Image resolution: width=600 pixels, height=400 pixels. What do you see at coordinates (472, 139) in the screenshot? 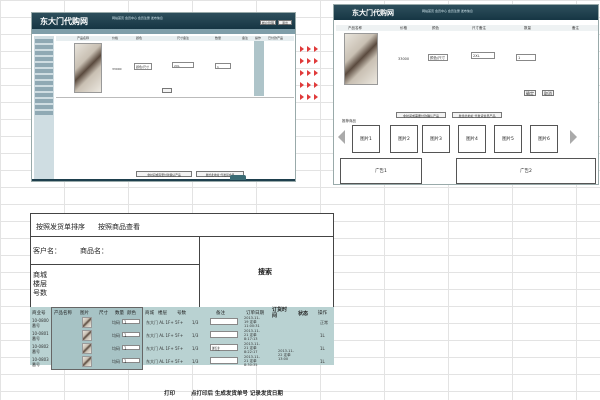
I see `gallery-item: 图片4` at bounding box center [472, 139].